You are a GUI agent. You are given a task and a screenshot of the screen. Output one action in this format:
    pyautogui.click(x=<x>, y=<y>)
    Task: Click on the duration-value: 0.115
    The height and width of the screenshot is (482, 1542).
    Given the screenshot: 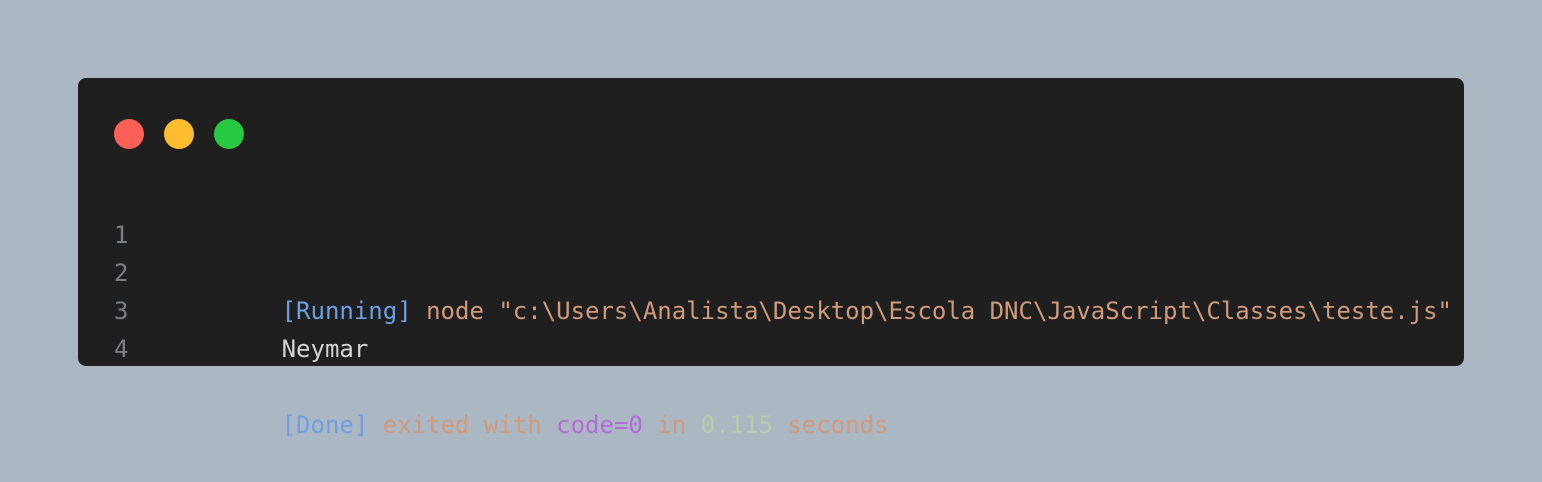 What is the action you would take?
    pyautogui.click(x=736, y=425)
    